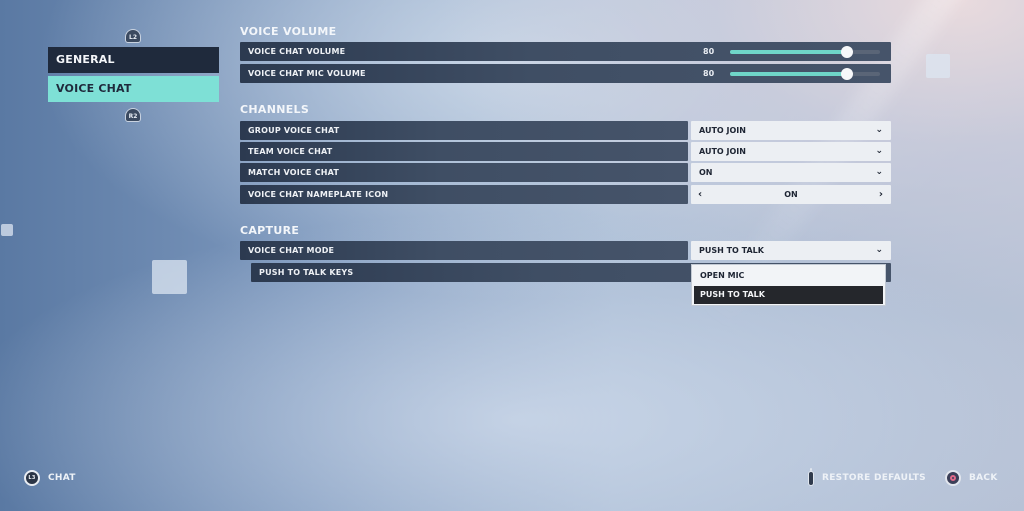 The width and height of the screenshot is (1024, 511). Describe the element at coordinates (464, 194) in the screenshot. I see `setting-row-nameplate-icon: VOICE CHAT NAMEPLATE ICON` at that location.